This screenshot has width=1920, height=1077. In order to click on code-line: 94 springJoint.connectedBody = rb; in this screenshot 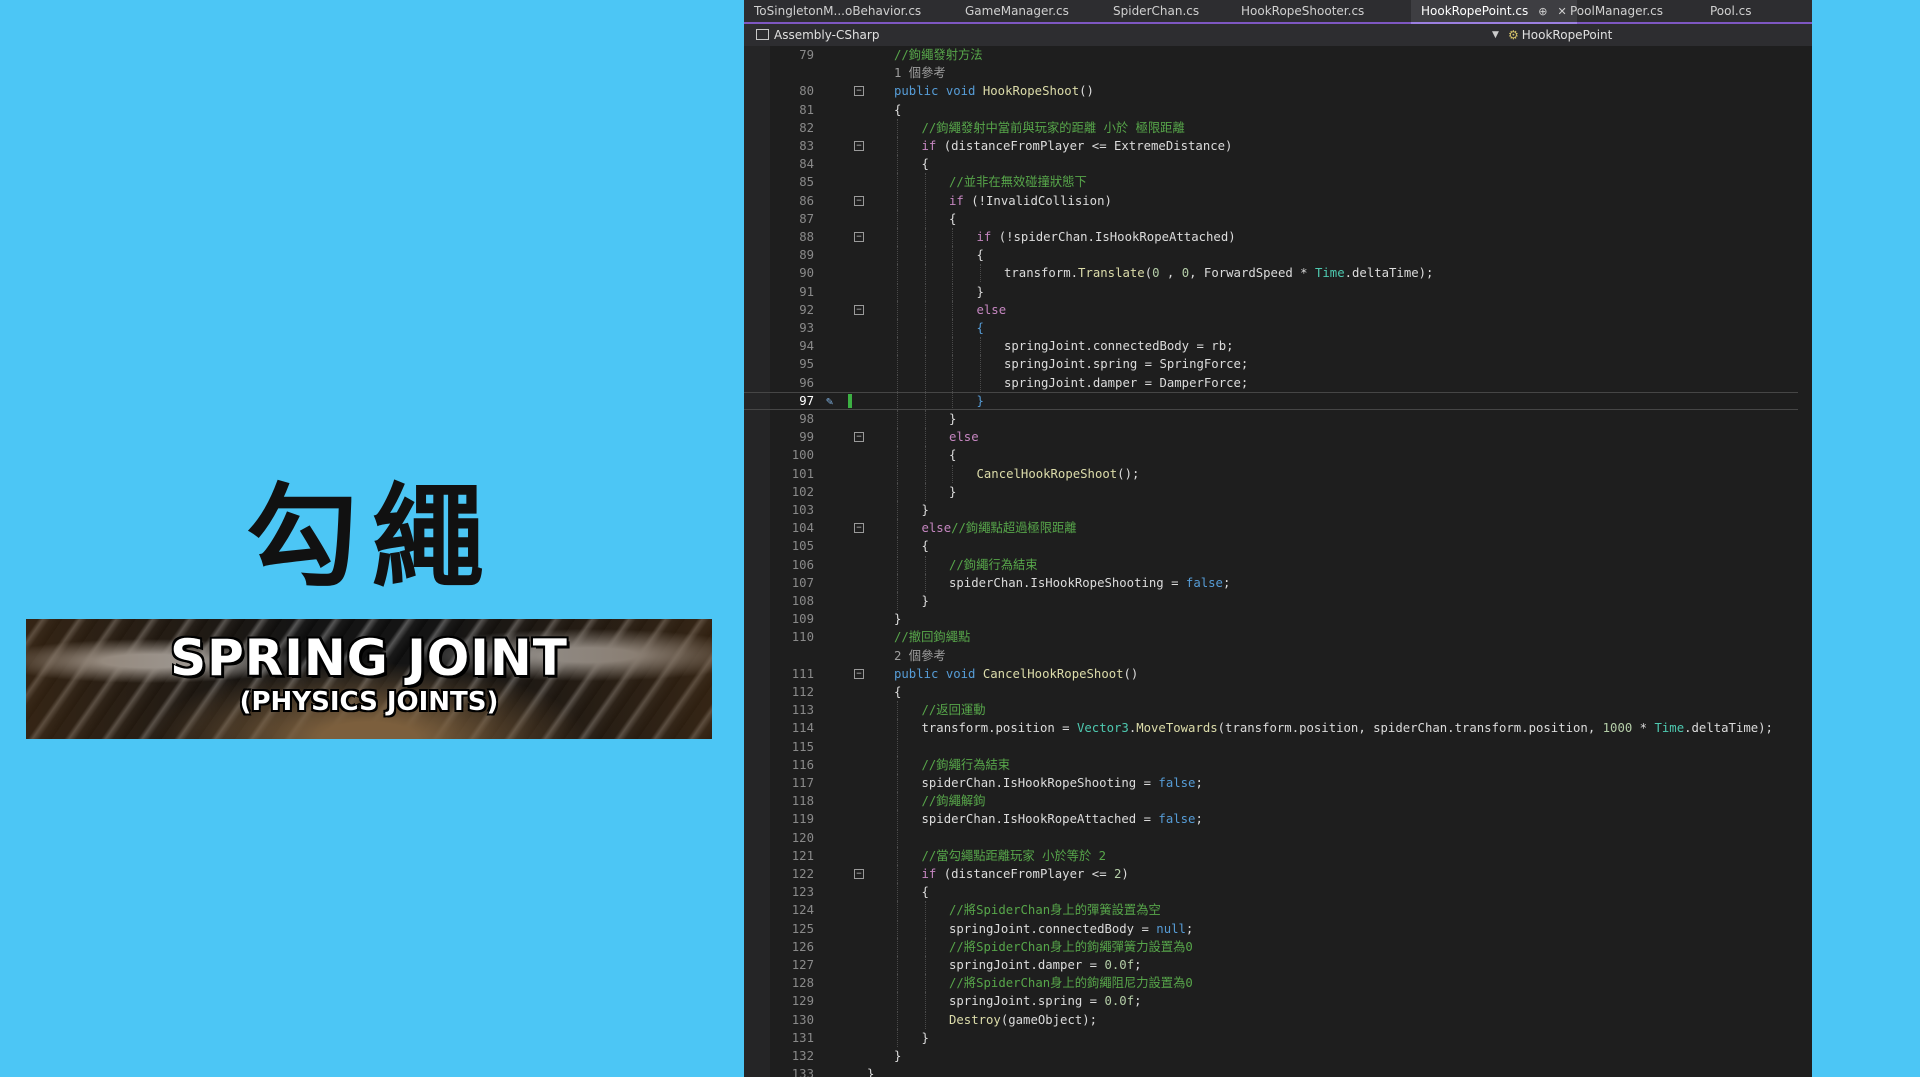, I will do `click(1278, 346)`.